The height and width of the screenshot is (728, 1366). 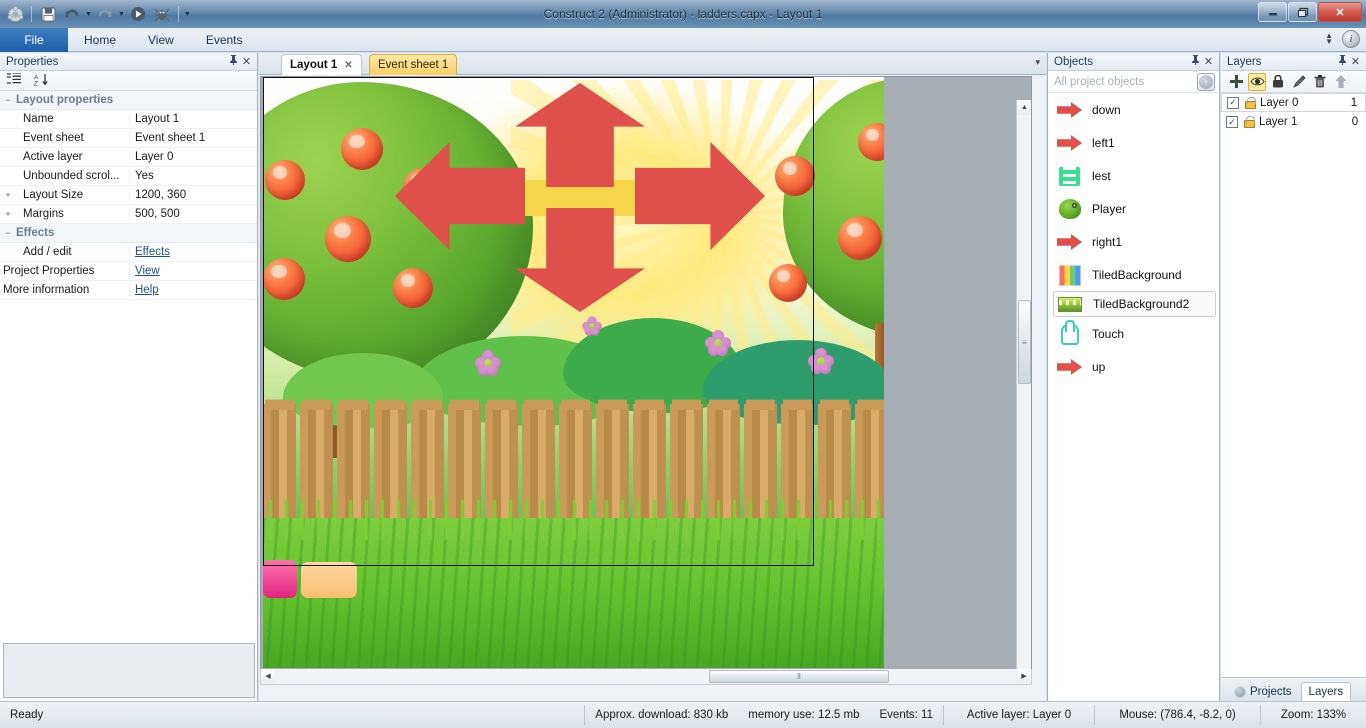 What do you see at coordinates (799, 676) in the screenshot?
I see `horizontal-scroll-thumb: ⦀` at bounding box center [799, 676].